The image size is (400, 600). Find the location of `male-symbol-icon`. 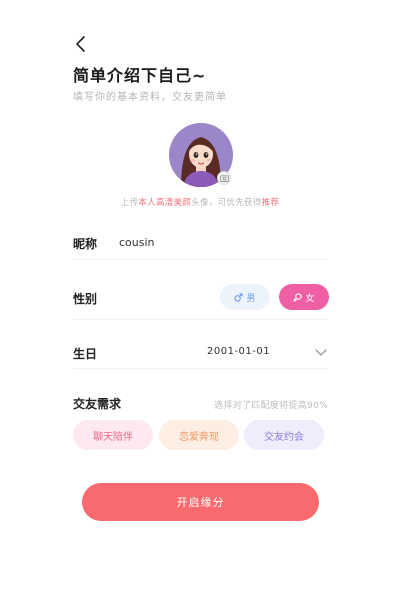

male-symbol-icon is located at coordinates (239, 297).